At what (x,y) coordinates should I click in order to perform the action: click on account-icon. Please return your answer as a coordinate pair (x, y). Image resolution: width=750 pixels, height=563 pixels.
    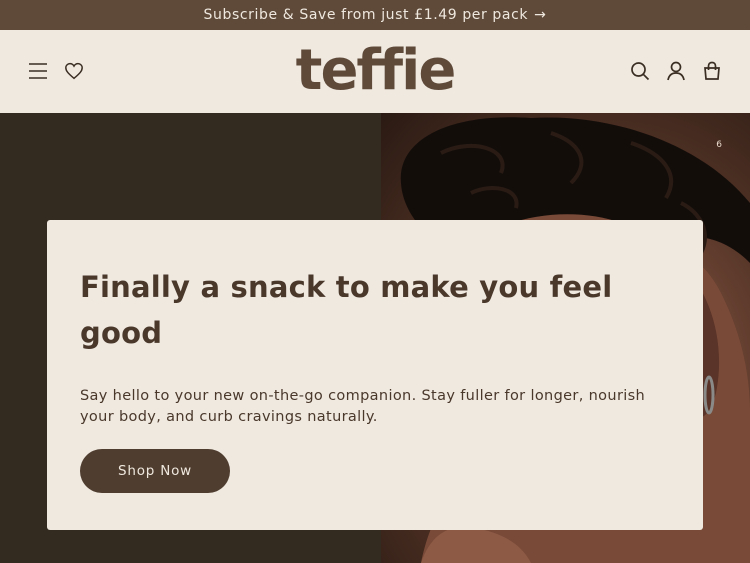
    Looking at the image, I should click on (676, 71).